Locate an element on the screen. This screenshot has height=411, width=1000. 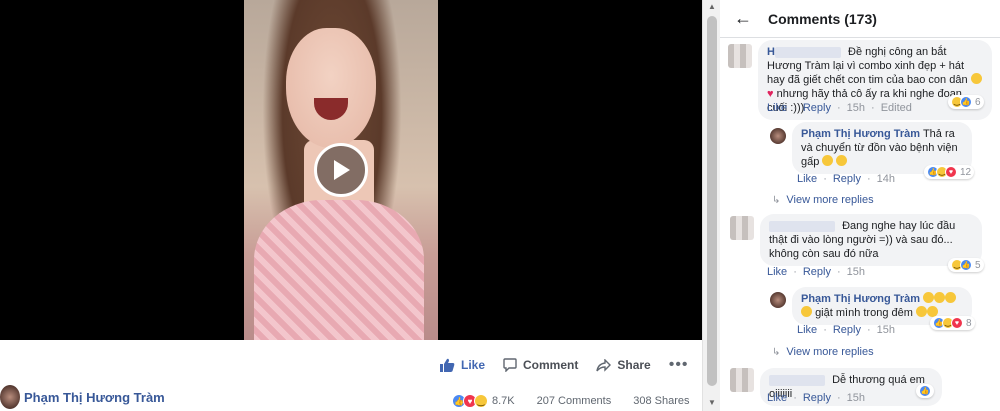
reply-text: giật mình trong đêm is located at coordinates (864, 313).